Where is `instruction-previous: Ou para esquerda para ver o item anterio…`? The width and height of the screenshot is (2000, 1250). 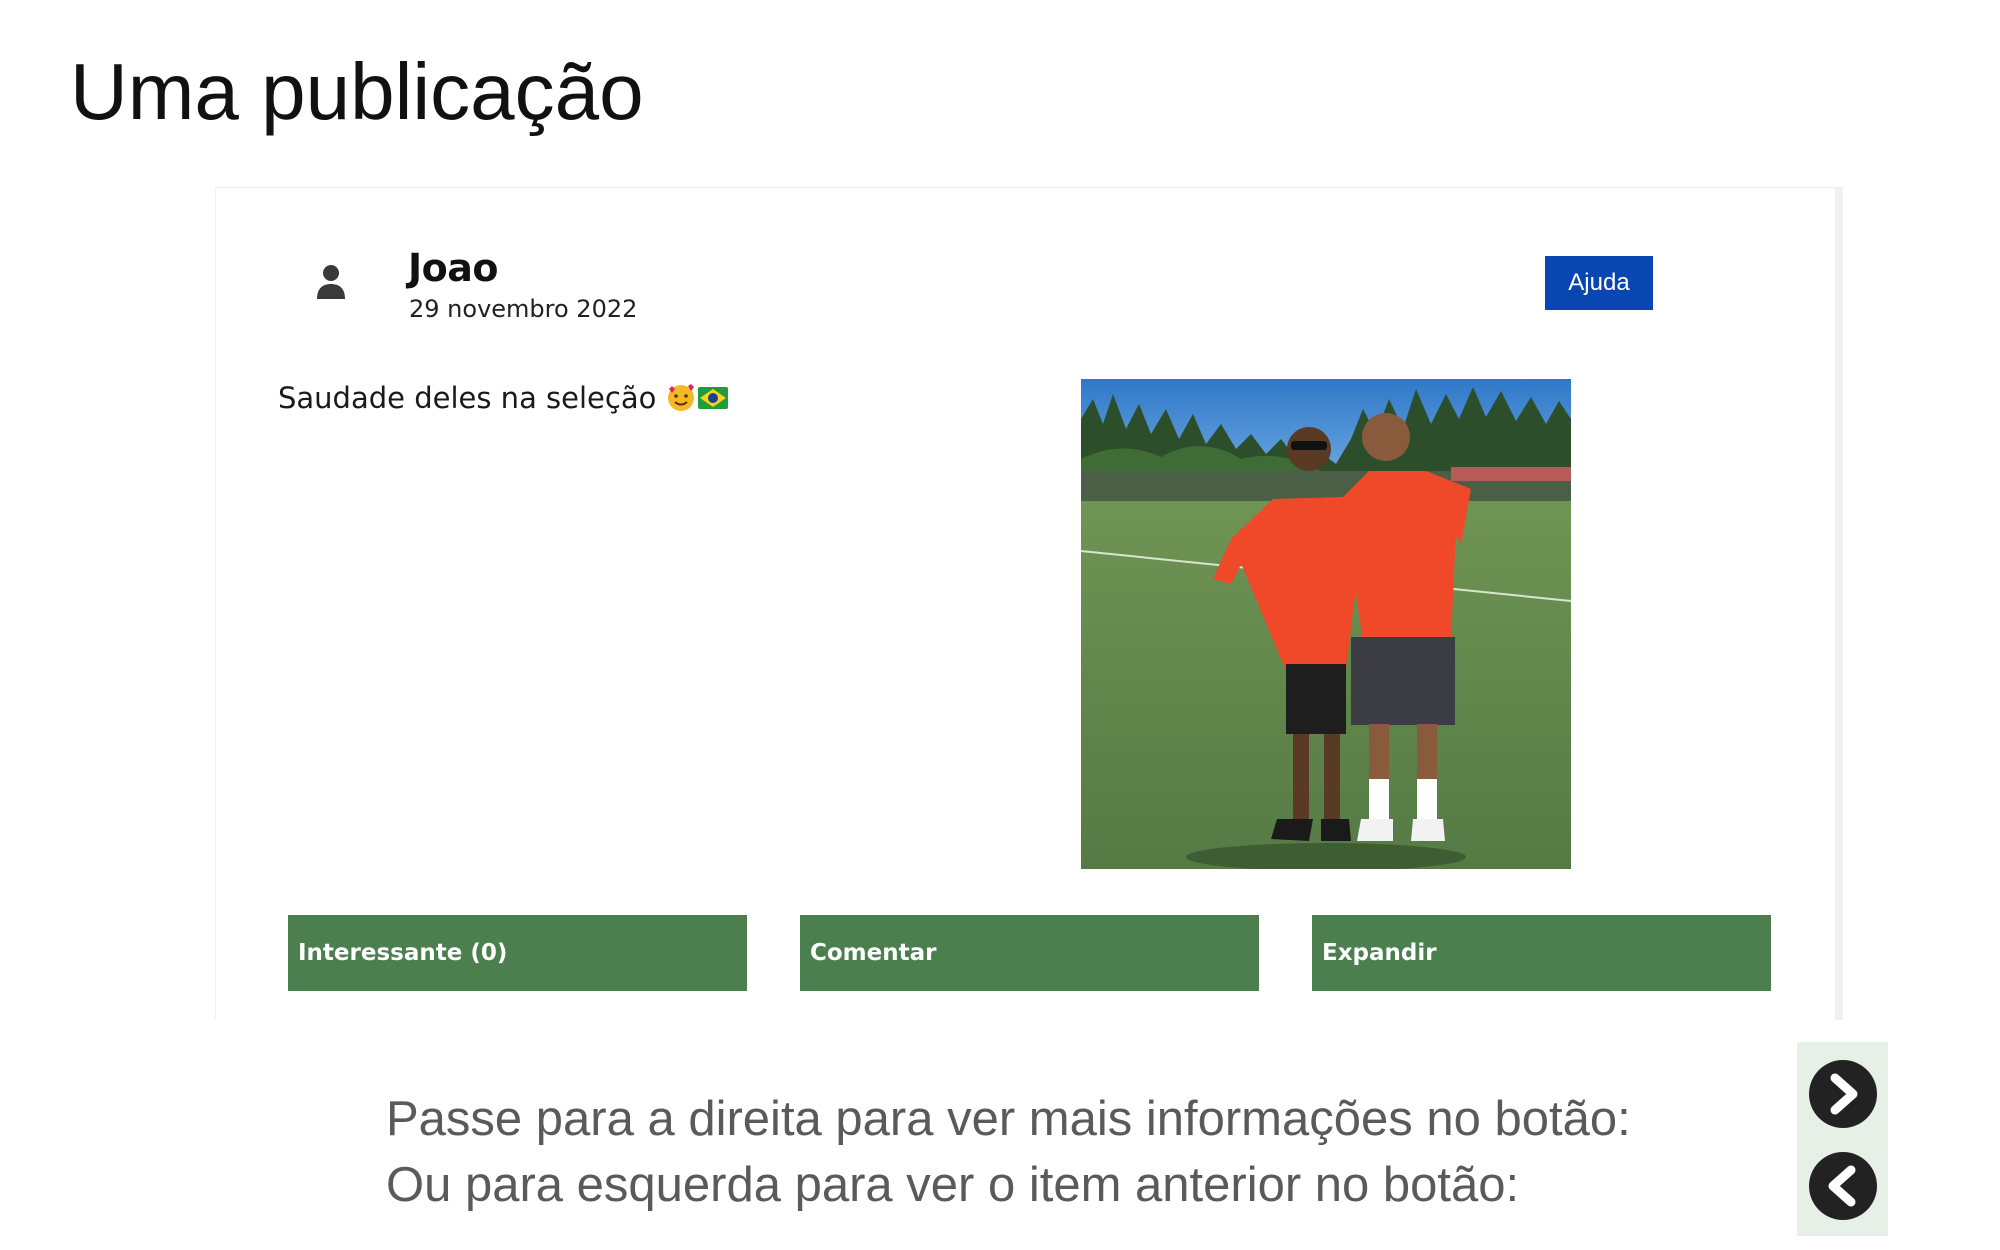 instruction-previous: Ou para esquerda para ver o item anterio… is located at coordinates (953, 1185).